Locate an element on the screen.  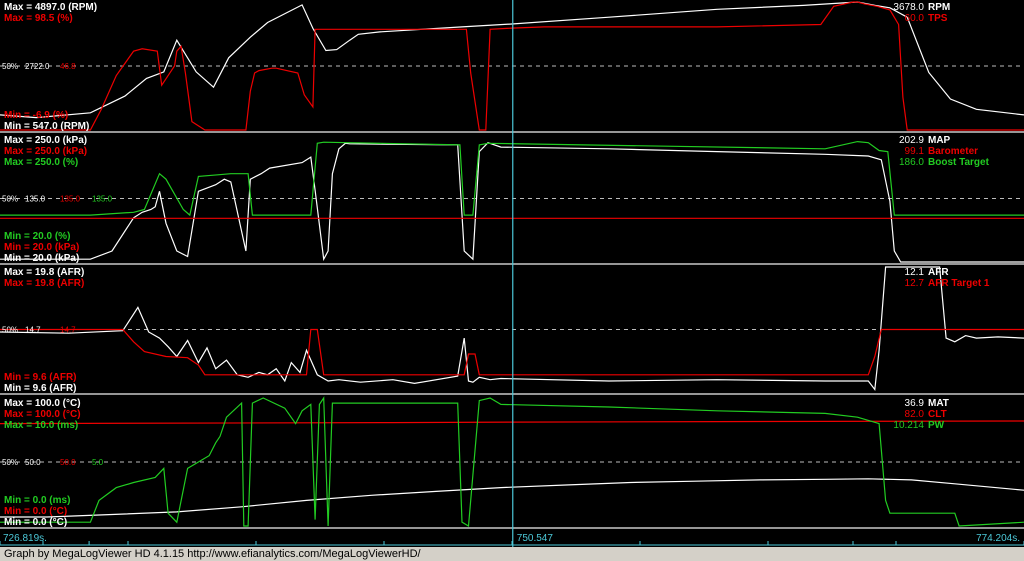
legend-min-label: Min = 547.0 (RPM) is located at coordinates (46, 126).